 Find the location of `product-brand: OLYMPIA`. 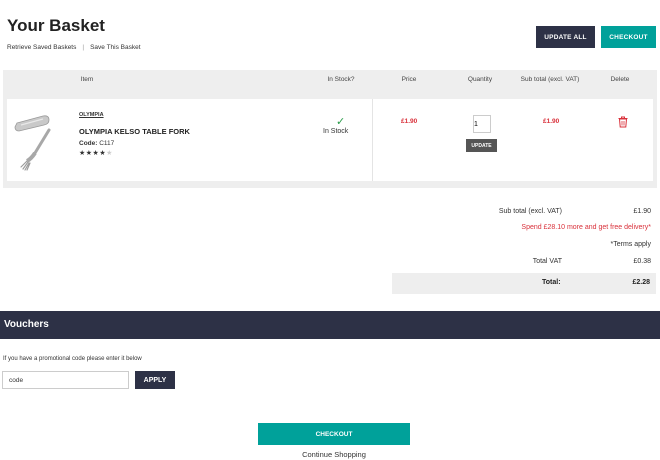

product-brand: OLYMPIA is located at coordinates (91, 115).